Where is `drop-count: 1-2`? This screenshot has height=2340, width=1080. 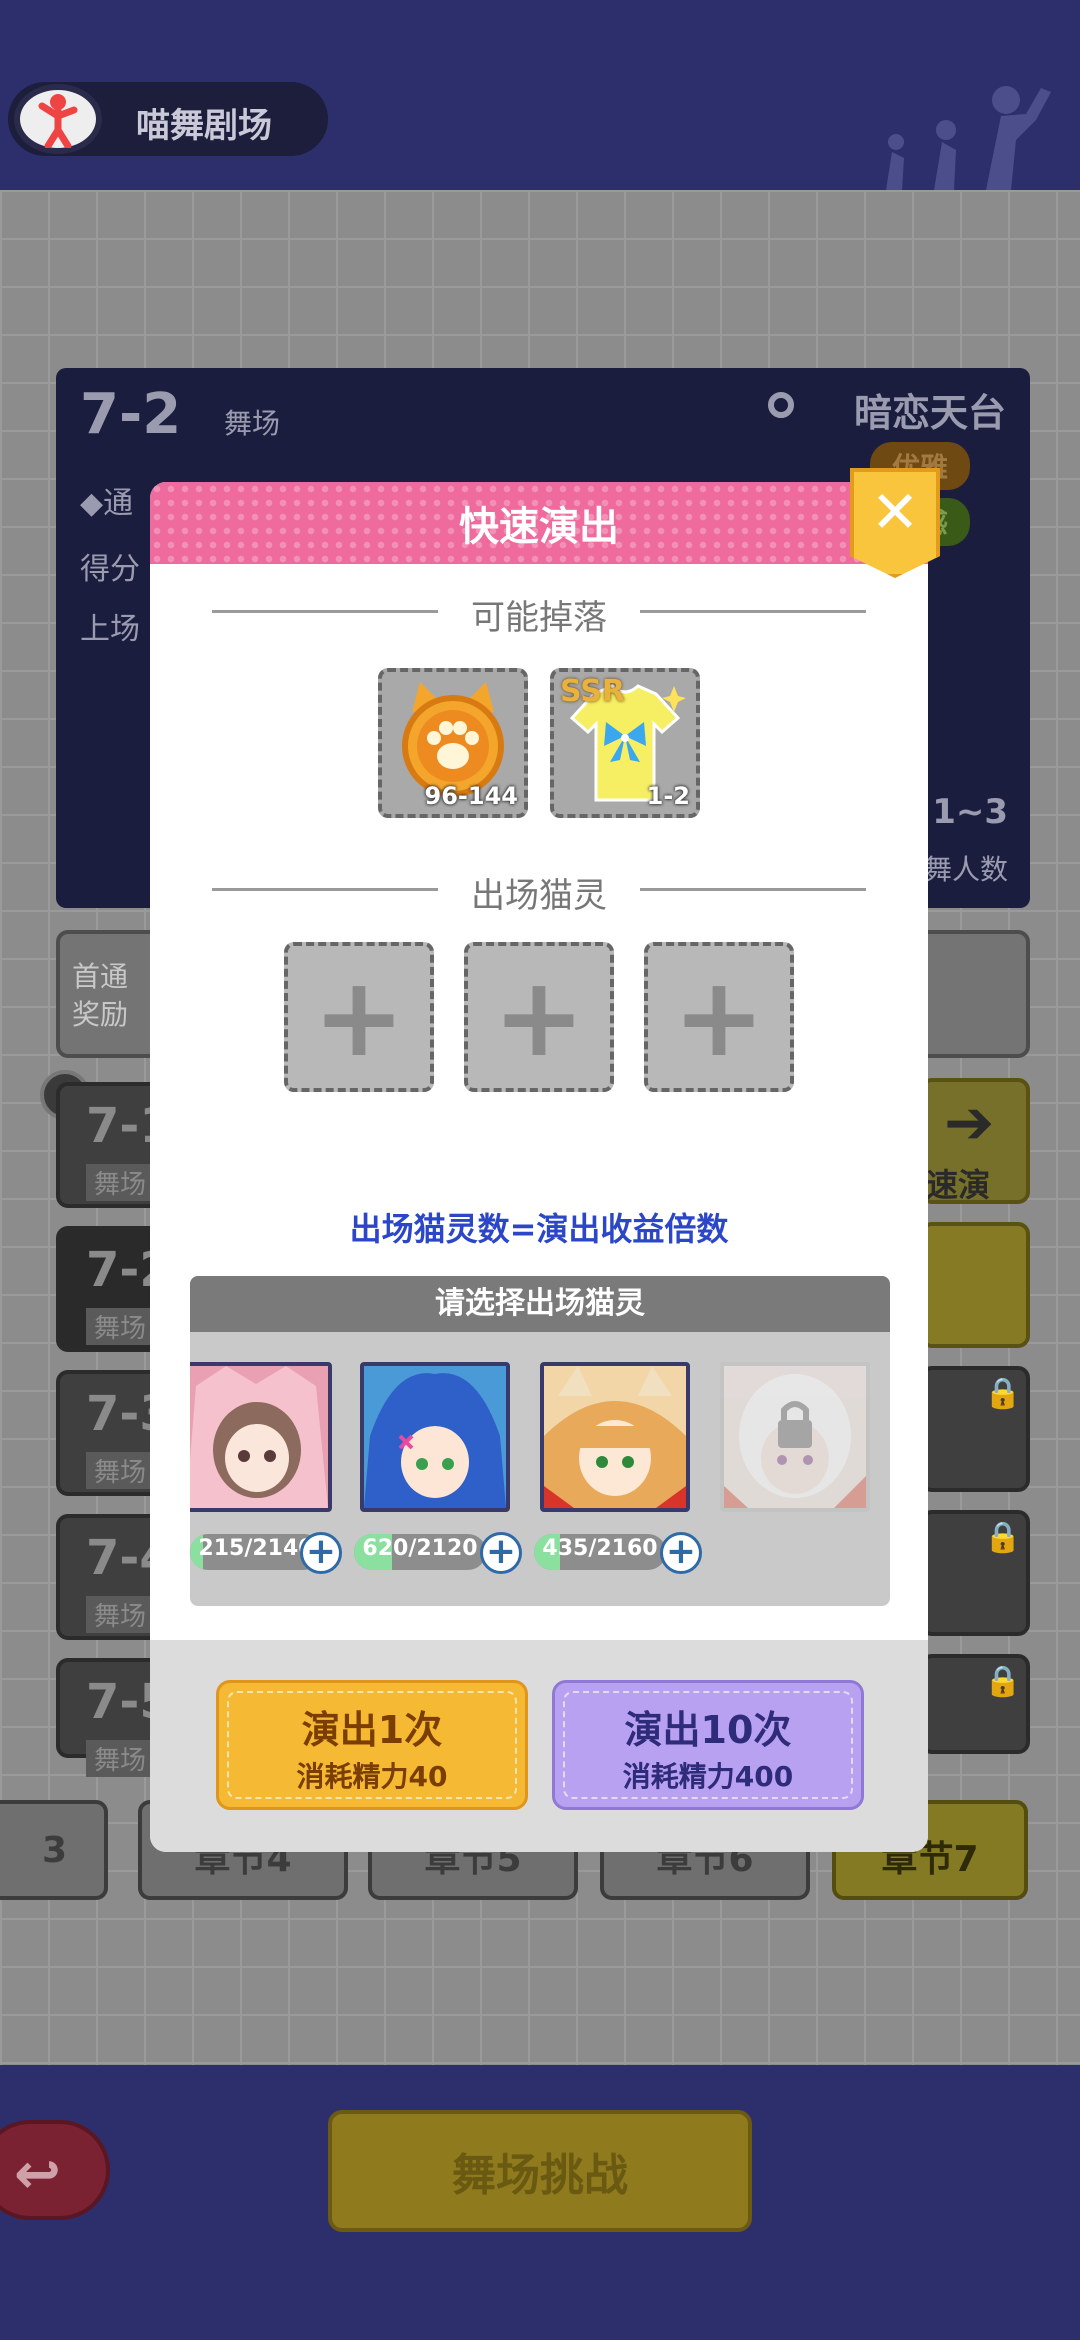 drop-count: 1-2 is located at coordinates (668, 796).